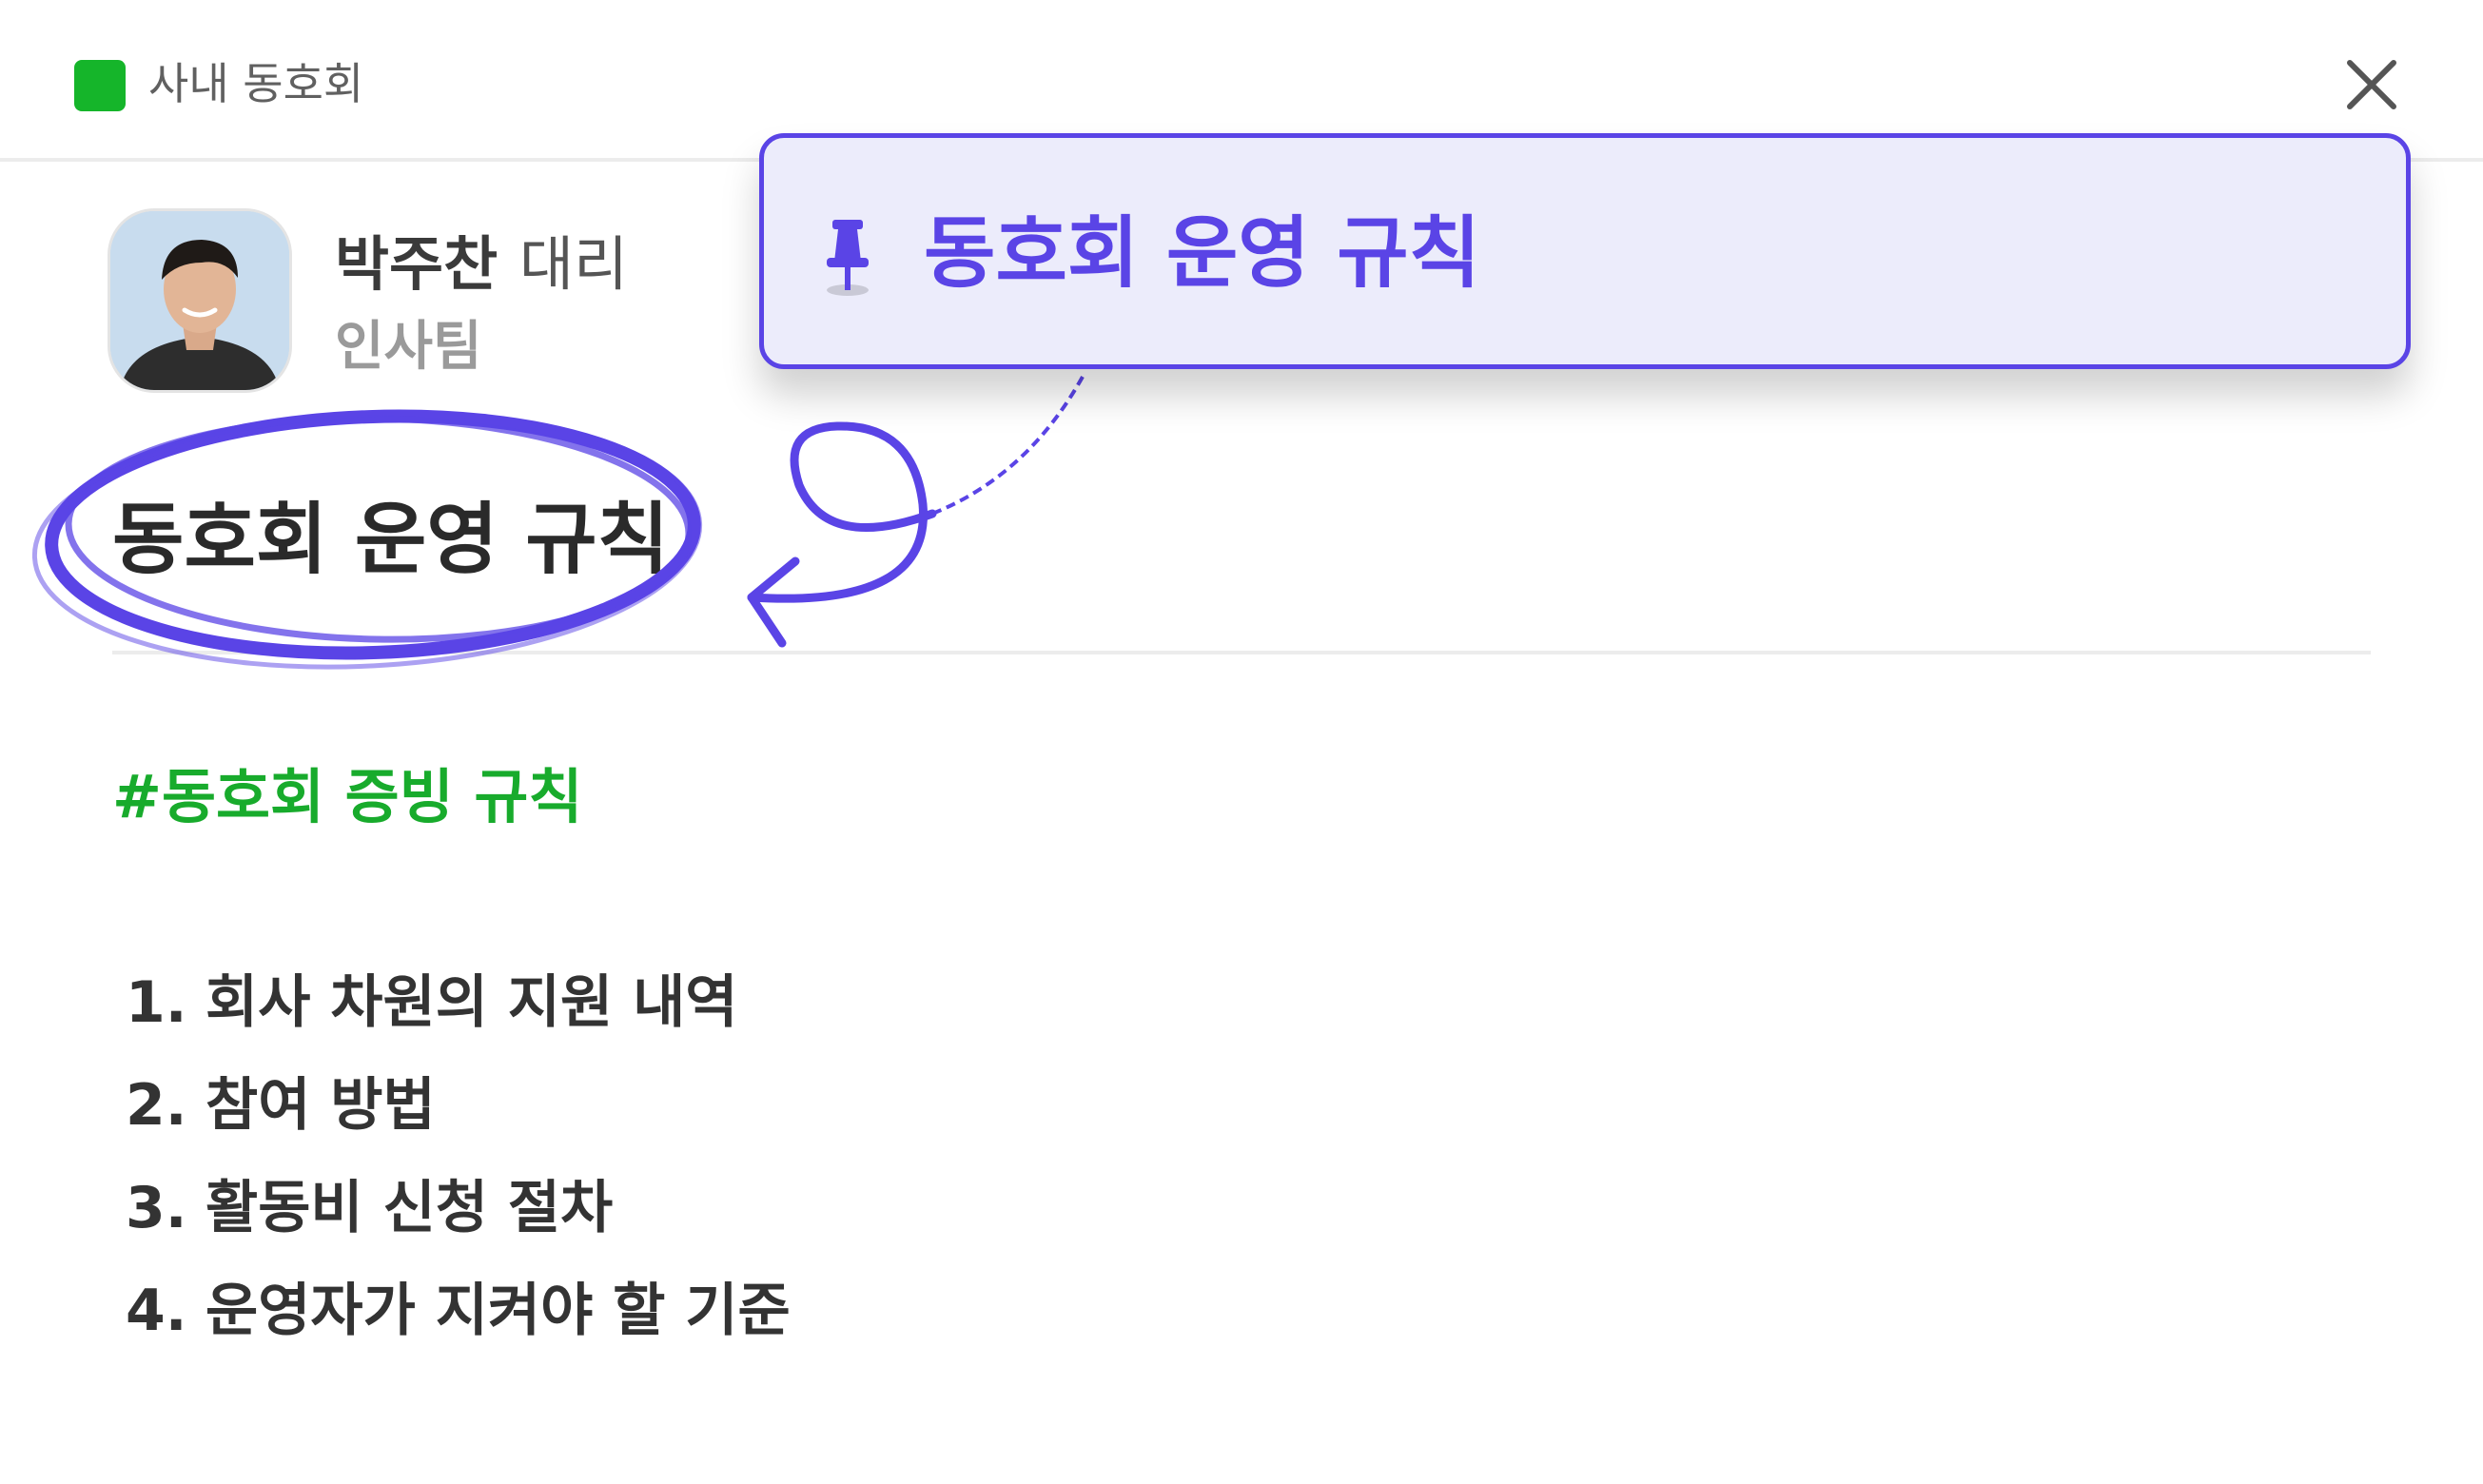 This screenshot has width=2483, height=1484. Describe the element at coordinates (409, 1208) in the screenshot. I see `list-item-text: 활동비 신청 절차` at that location.